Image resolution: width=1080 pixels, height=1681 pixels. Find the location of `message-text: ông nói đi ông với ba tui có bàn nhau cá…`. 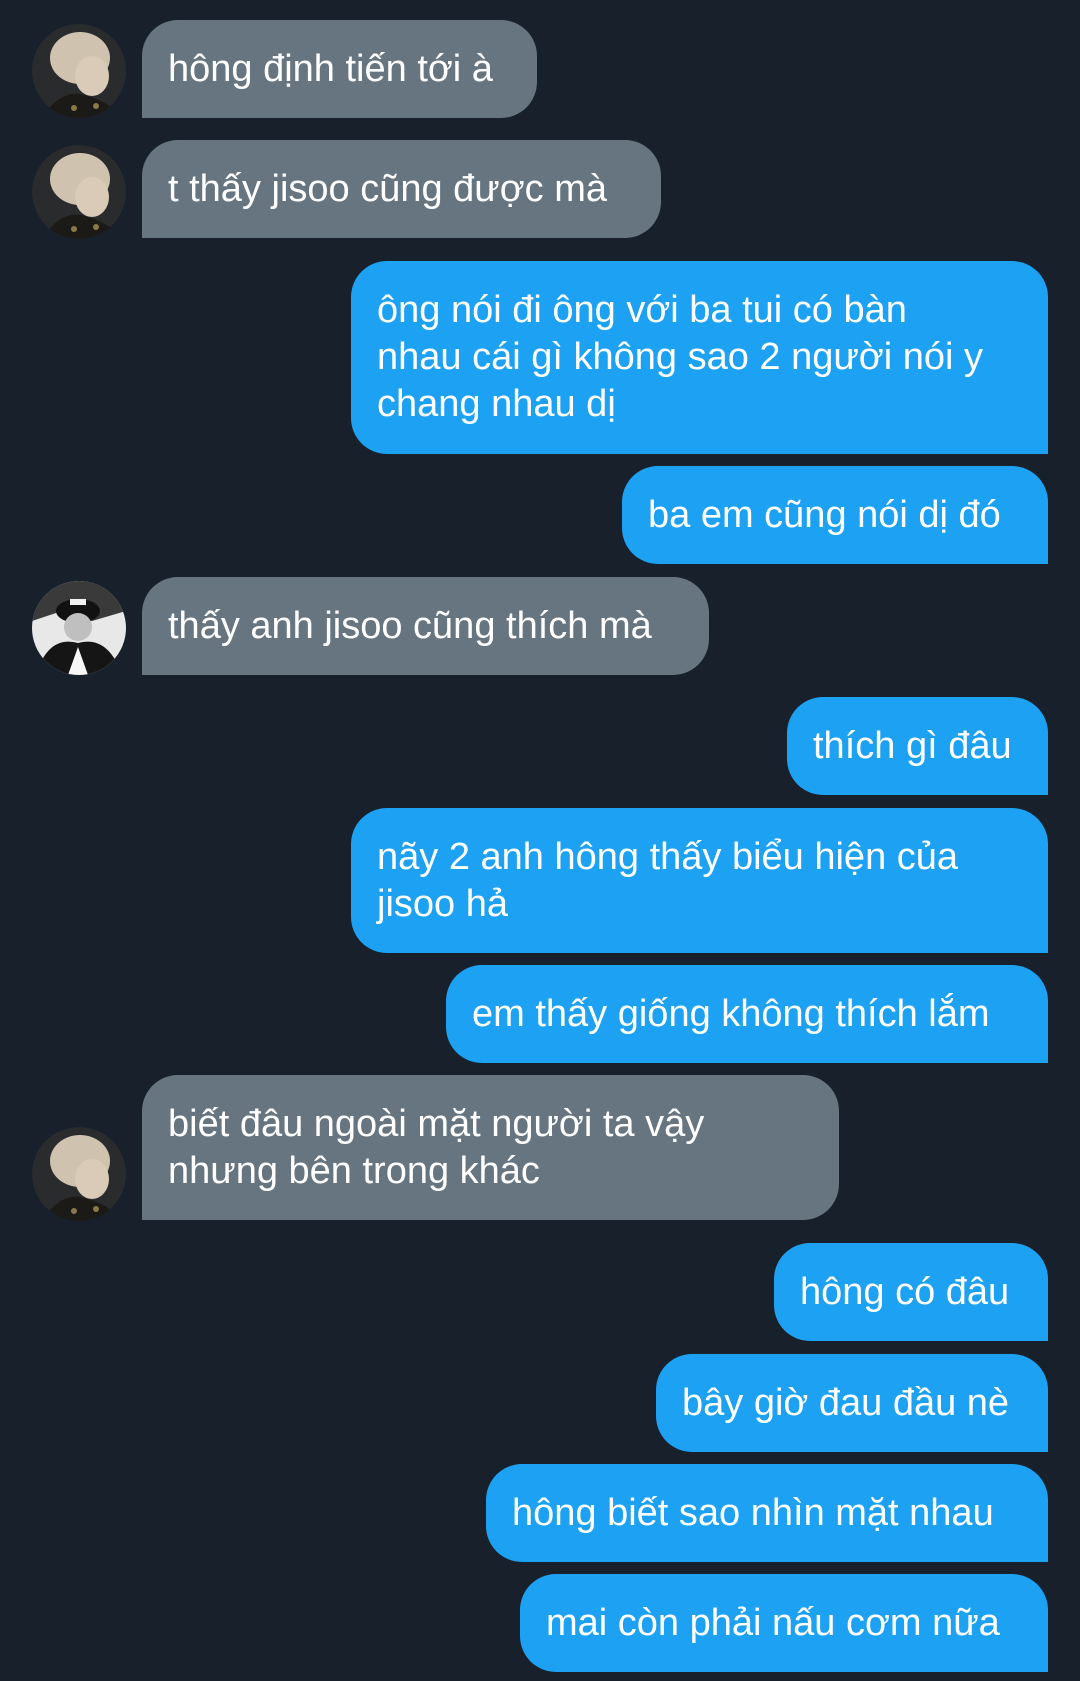

message-text: ông nói đi ông với ba tui có bàn nhau cá… is located at coordinates (680, 357).